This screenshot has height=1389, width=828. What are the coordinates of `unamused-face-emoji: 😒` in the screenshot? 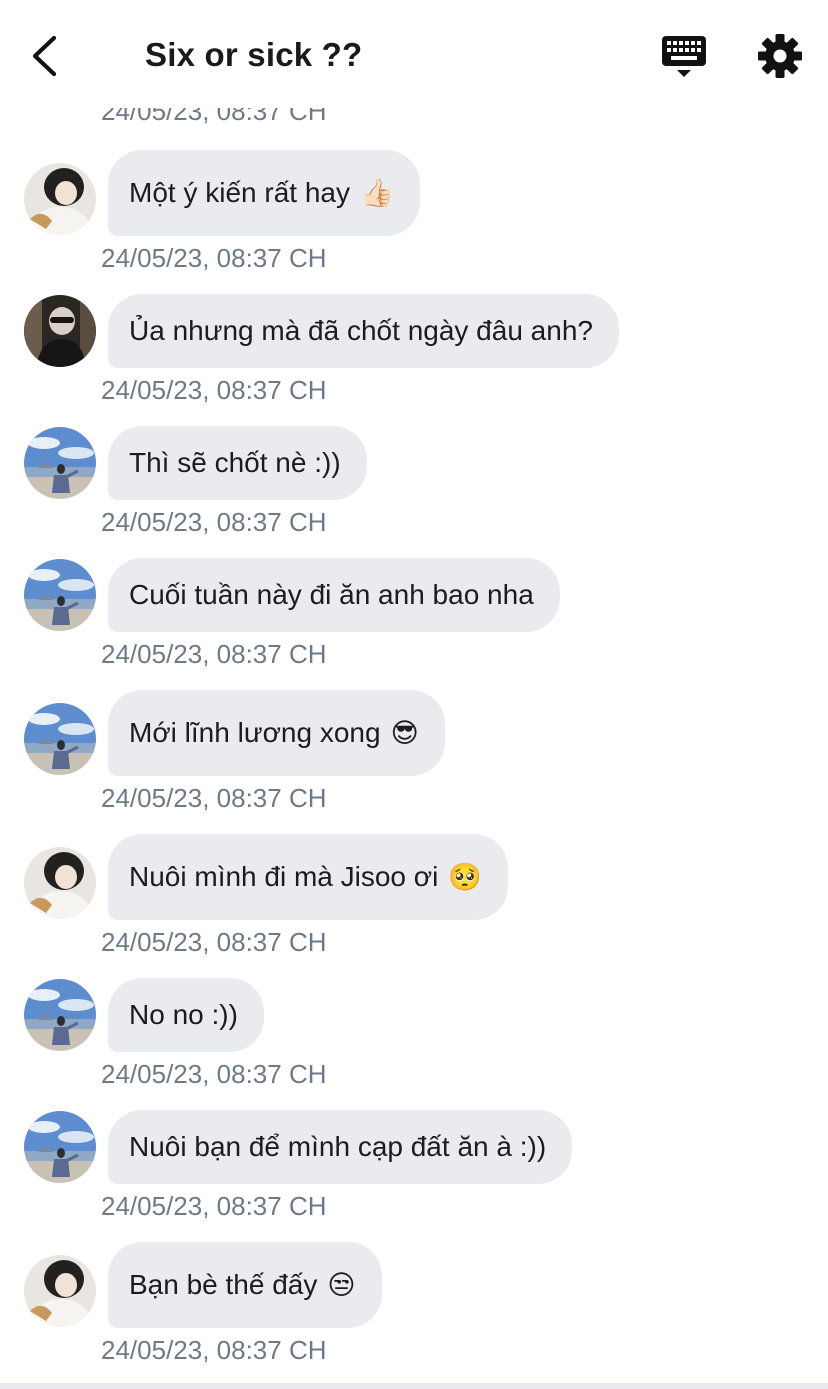 It's located at (341, 1284).